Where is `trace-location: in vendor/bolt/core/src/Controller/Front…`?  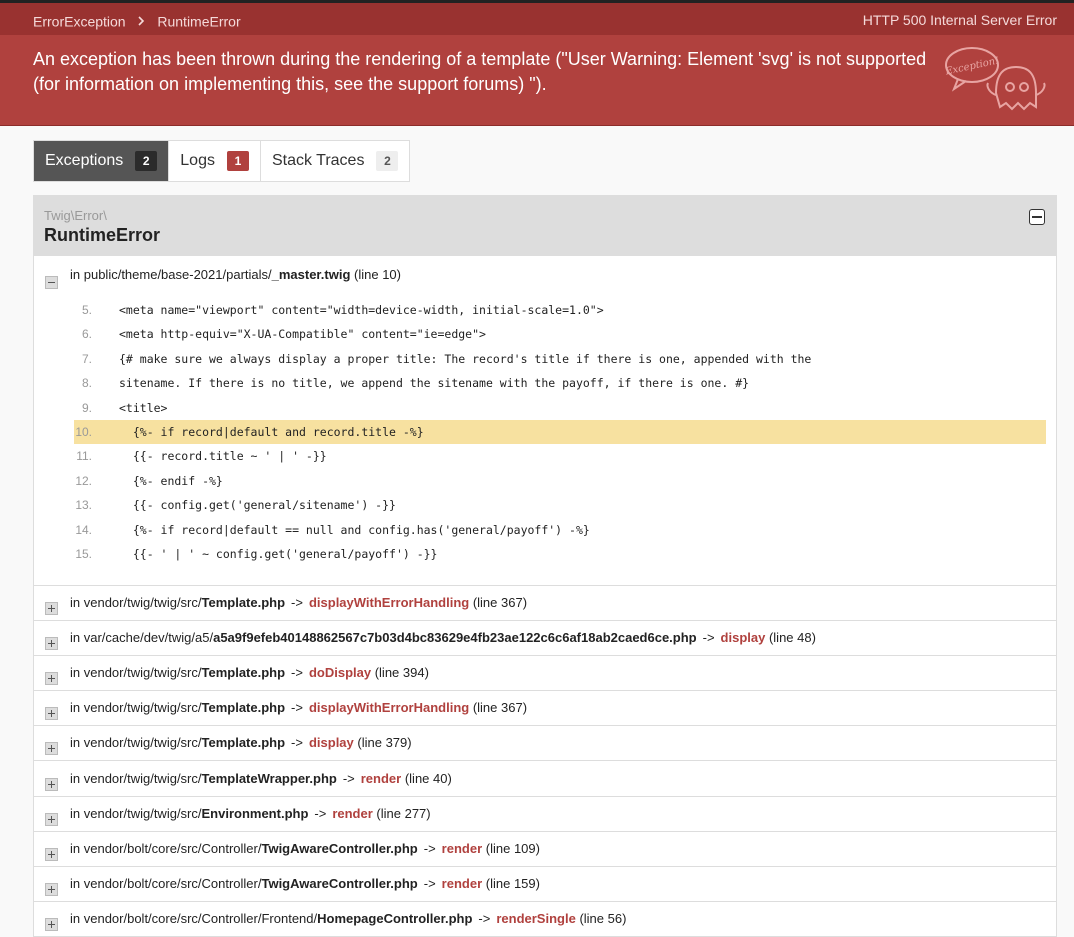 trace-location: in vendor/bolt/core/src/Controller/Front… is located at coordinates (348, 918).